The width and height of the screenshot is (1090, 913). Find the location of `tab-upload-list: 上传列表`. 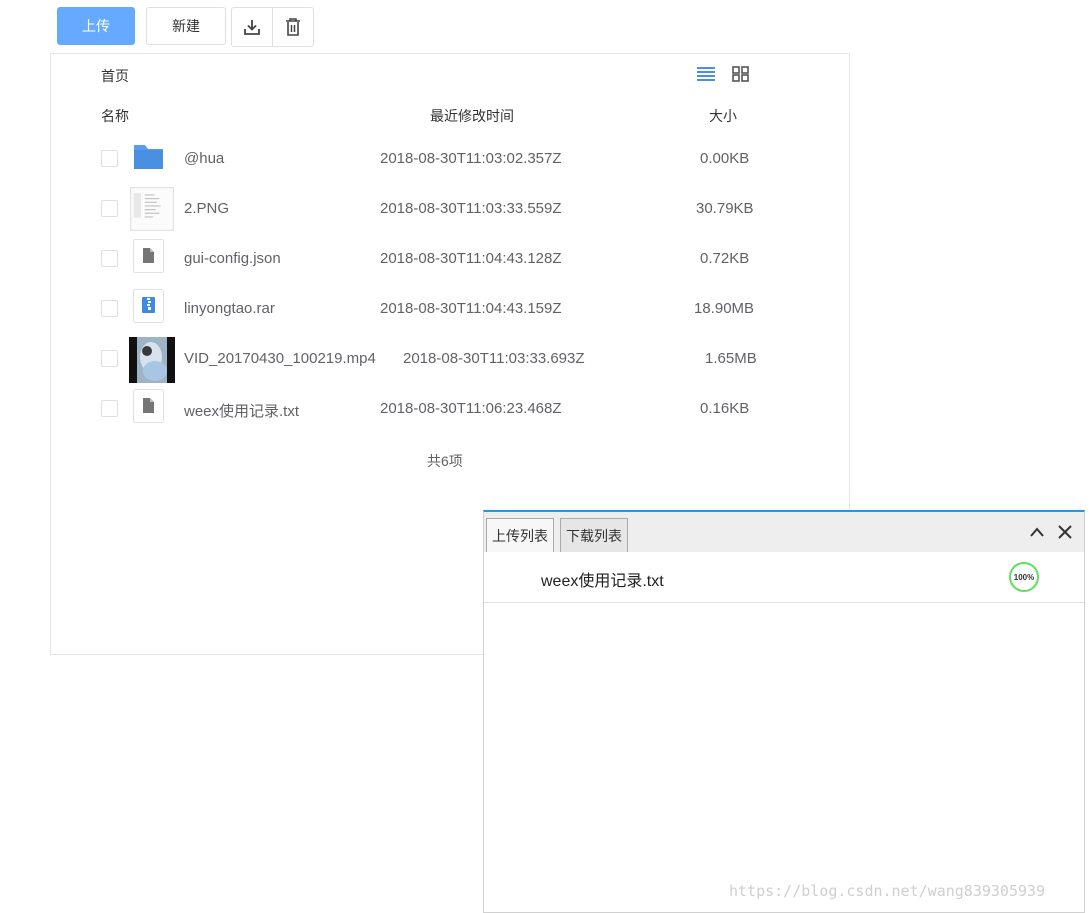

tab-upload-list: 上传列表 is located at coordinates (520, 535).